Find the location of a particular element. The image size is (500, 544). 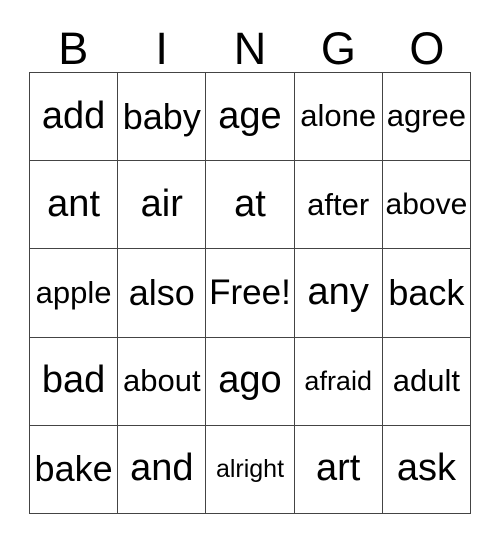

bingo-cell-r1c3: age is located at coordinates (250, 117).